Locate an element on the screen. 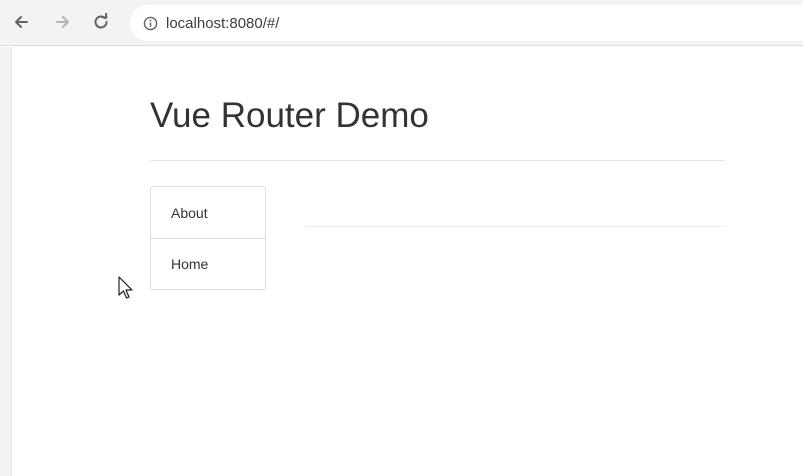  forward-button is located at coordinates (63, 22).